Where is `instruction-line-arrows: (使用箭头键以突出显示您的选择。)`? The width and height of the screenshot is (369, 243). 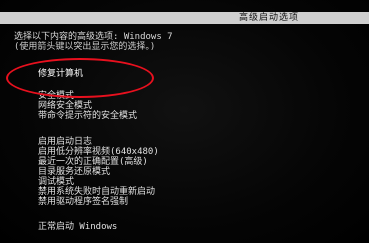 instruction-line-arrows: (使用箭头键以突出显示您的选择。) is located at coordinates (85, 47).